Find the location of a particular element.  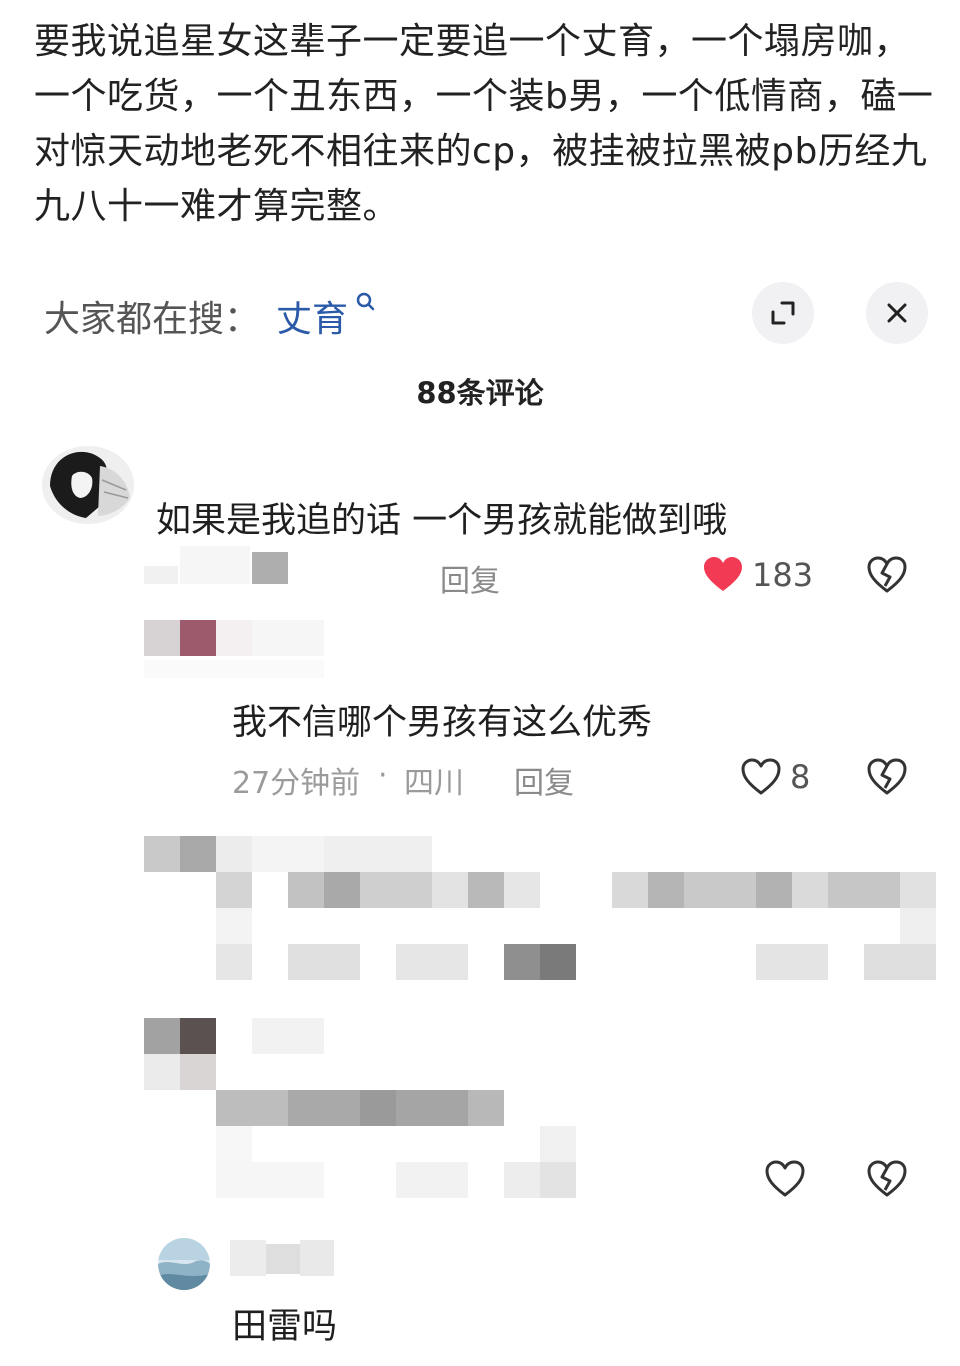

like-count: 183 is located at coordinates (783, 575).